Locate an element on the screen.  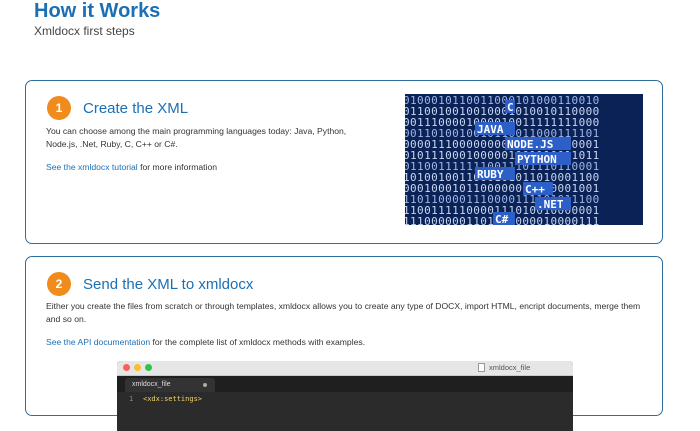
api-documentation-link: See the API documentation is located at coordinates (98, 342).